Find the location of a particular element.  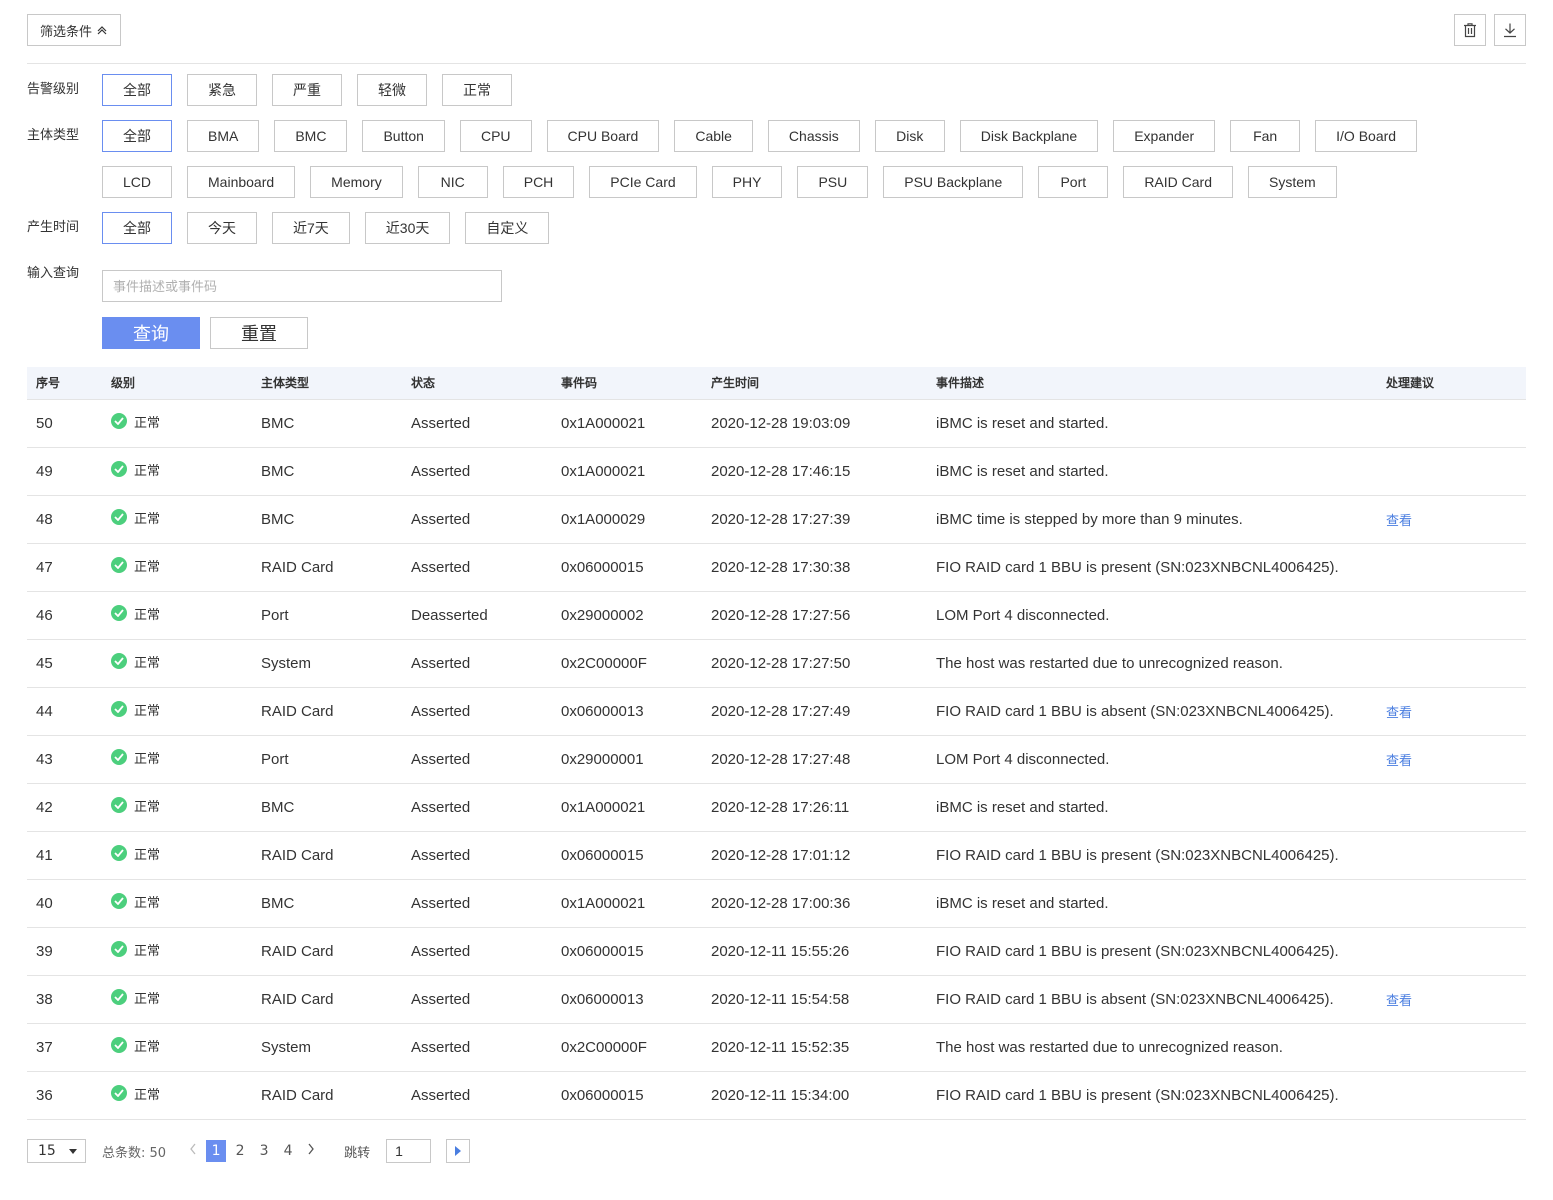

subject-type-chip: Chassis is located at coordinates (813, 136).